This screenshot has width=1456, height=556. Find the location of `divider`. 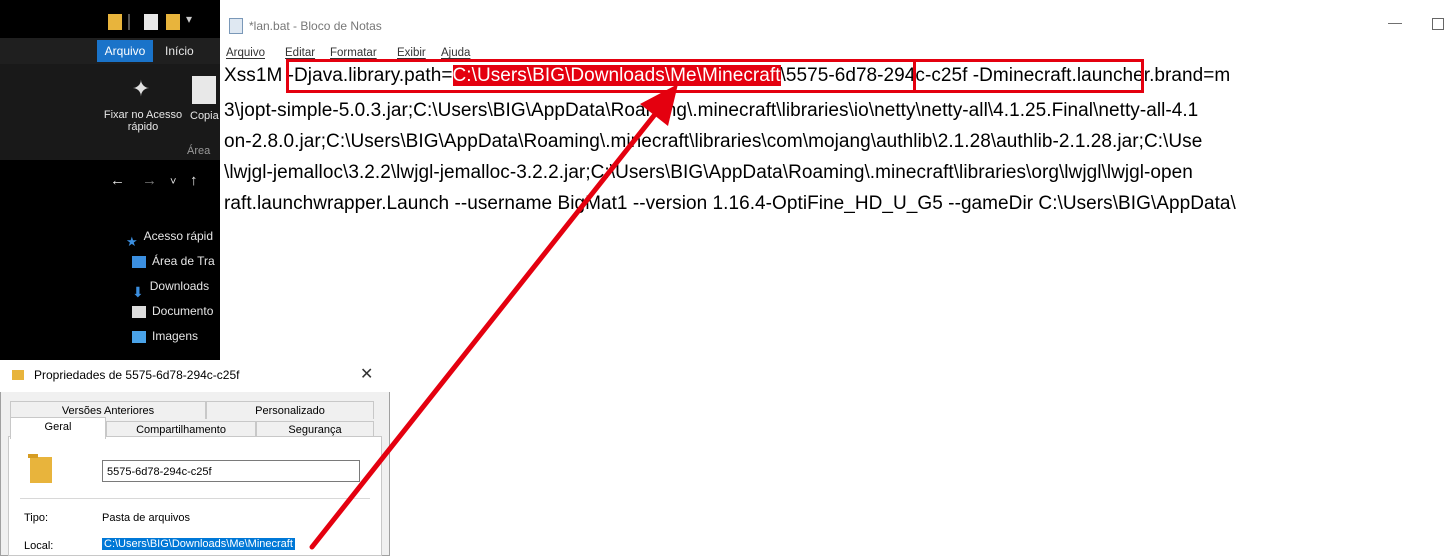

divider is located at coordinates (195, 498).